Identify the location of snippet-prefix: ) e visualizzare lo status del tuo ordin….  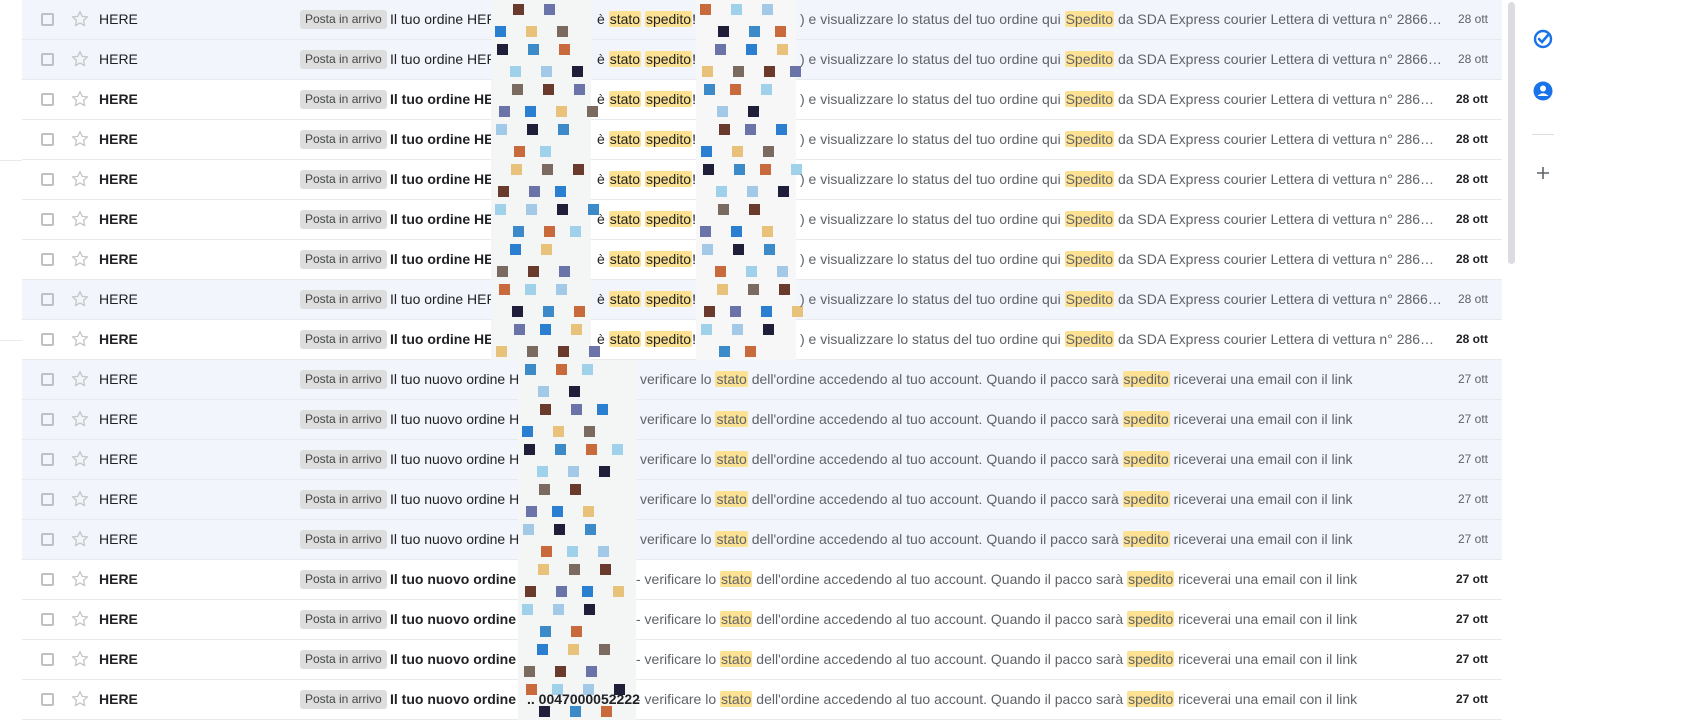
(932, 139).